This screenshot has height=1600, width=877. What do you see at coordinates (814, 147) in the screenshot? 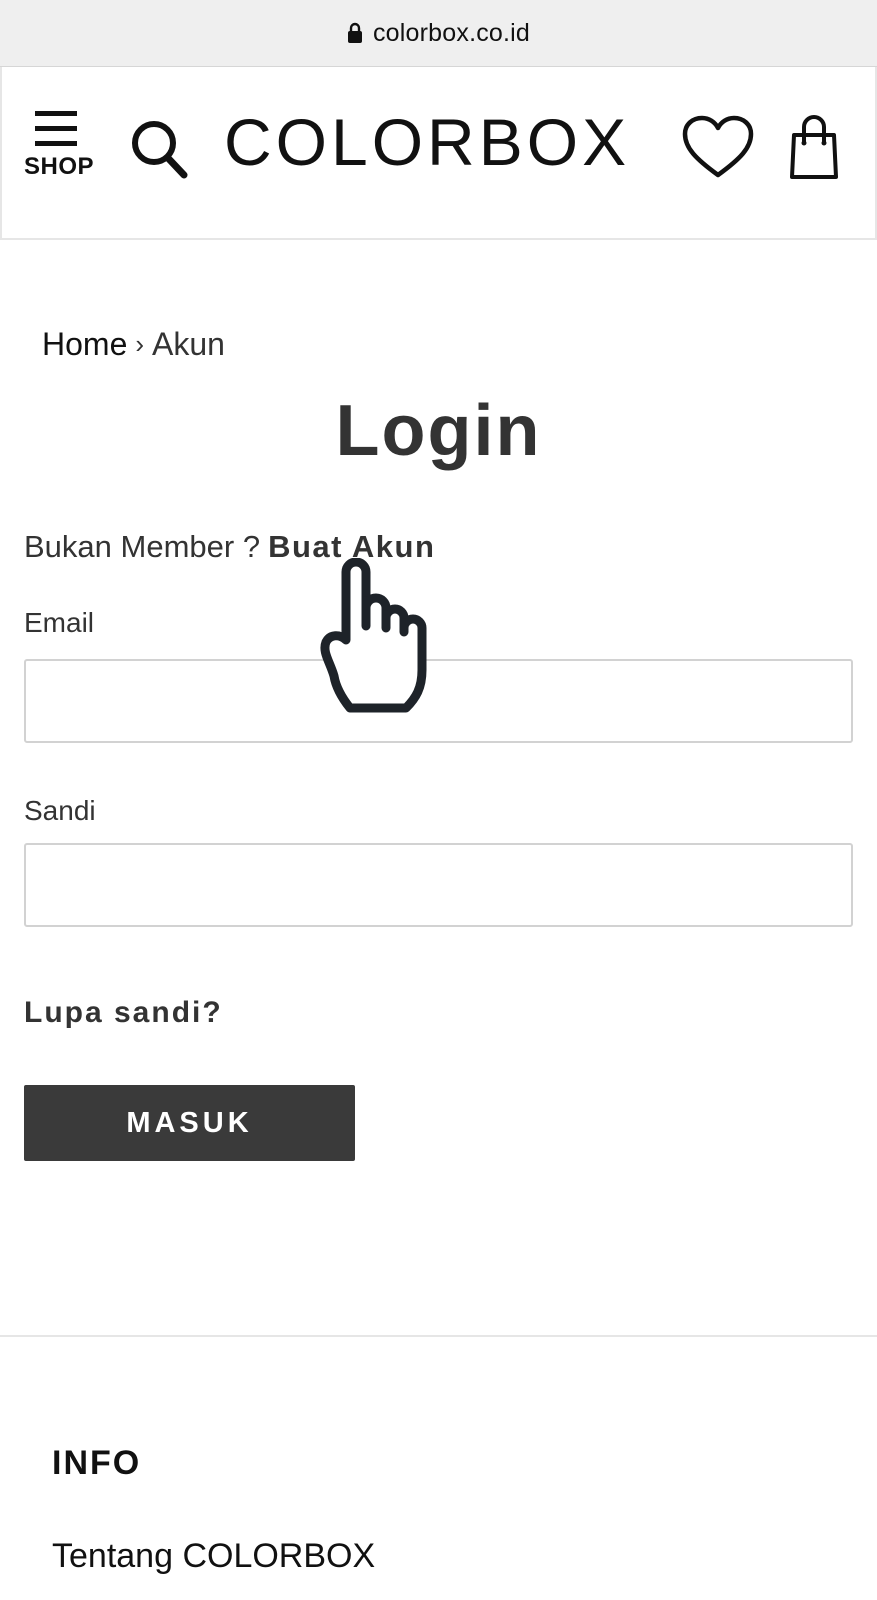
I see `shopping-bag-icon` at bounding box center [814, 147].